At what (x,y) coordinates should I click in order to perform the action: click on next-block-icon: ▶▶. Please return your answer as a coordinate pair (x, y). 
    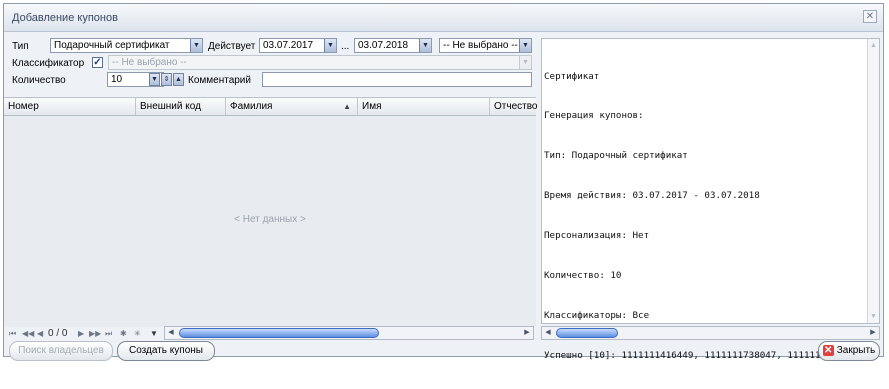
    Looking at the image, I should click on (95, 333).